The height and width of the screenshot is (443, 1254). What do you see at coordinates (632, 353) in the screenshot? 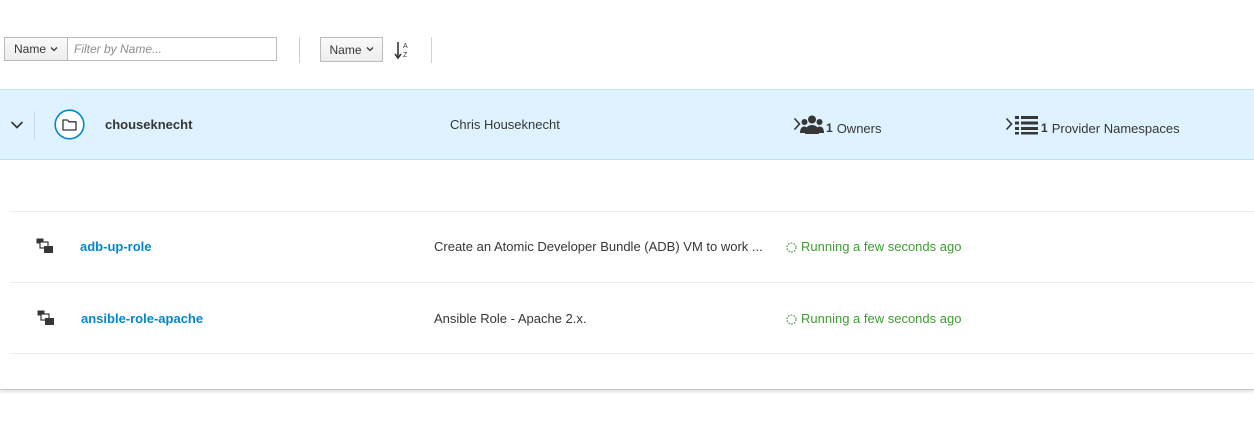
I see `list-divider` at bounding box center [632, 353].